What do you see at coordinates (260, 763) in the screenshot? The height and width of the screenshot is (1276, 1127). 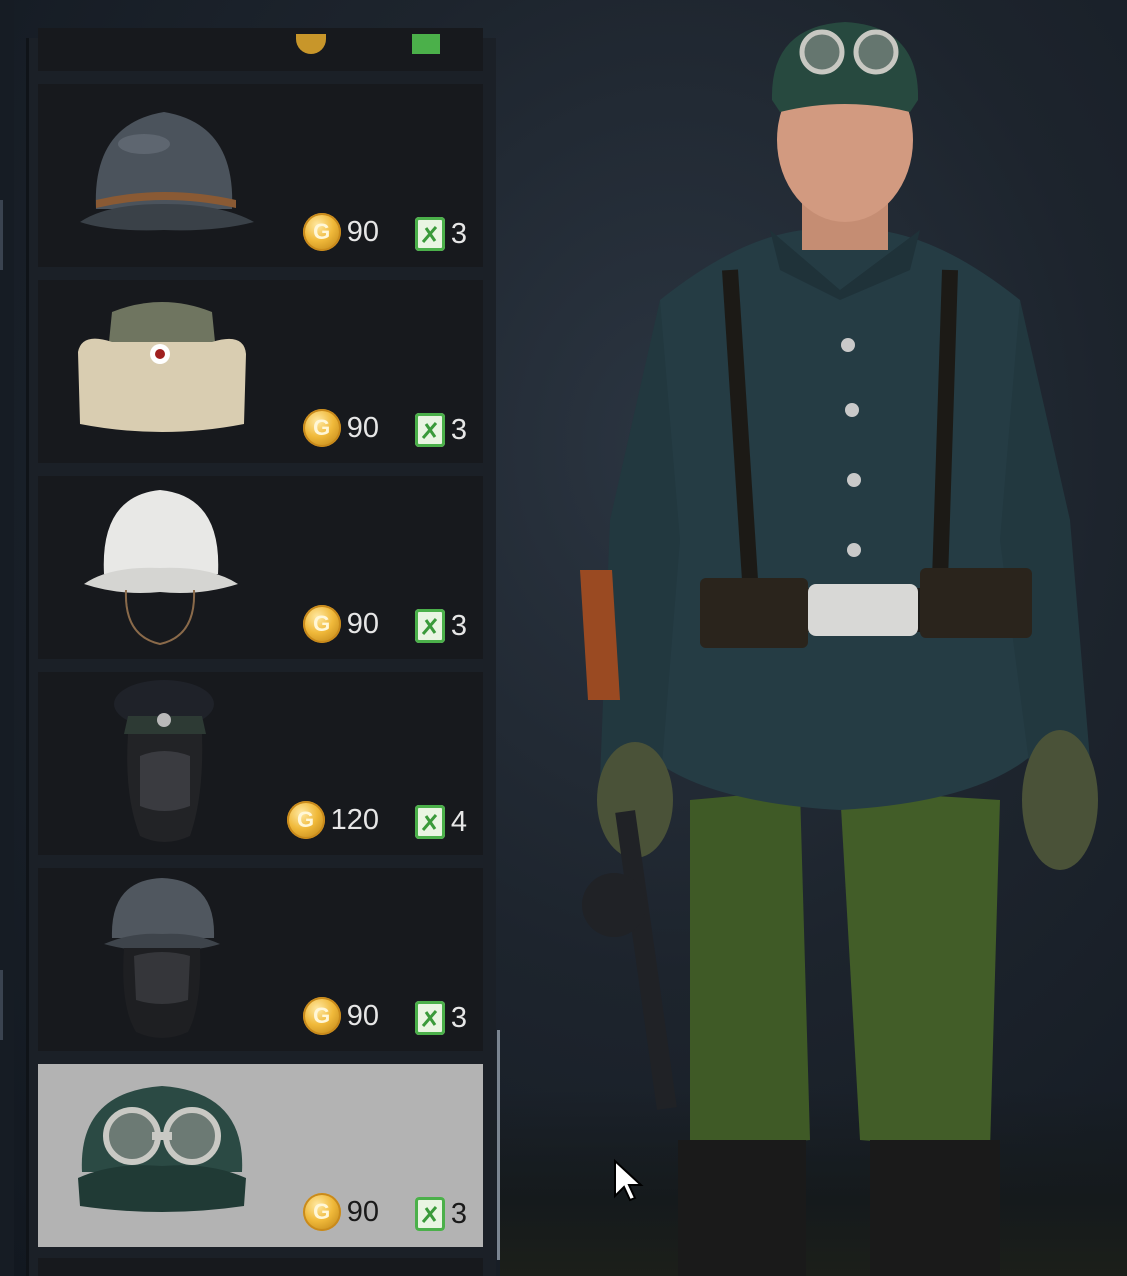 I see `inventory-card: G 120 4` at bounding box center [260, 763].